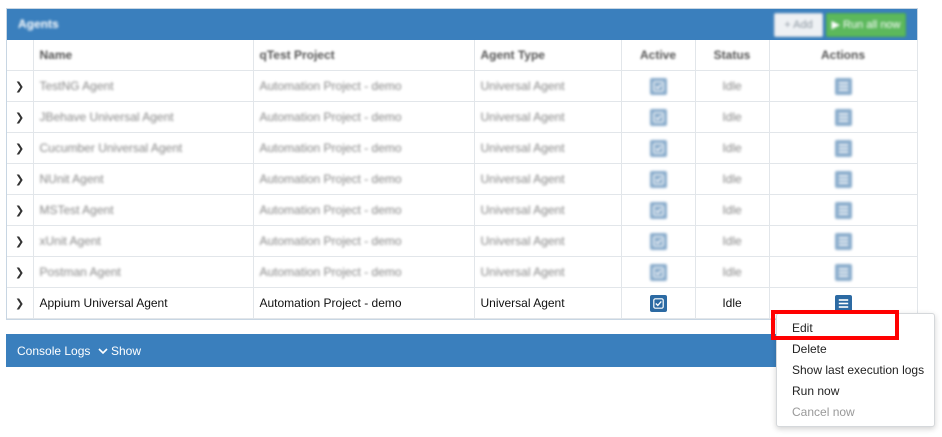 This screenshot has width=942, height=437. Describe the element at coordinates (38, 24) in the screenshot. I see `panel-title: Agents` at that location.